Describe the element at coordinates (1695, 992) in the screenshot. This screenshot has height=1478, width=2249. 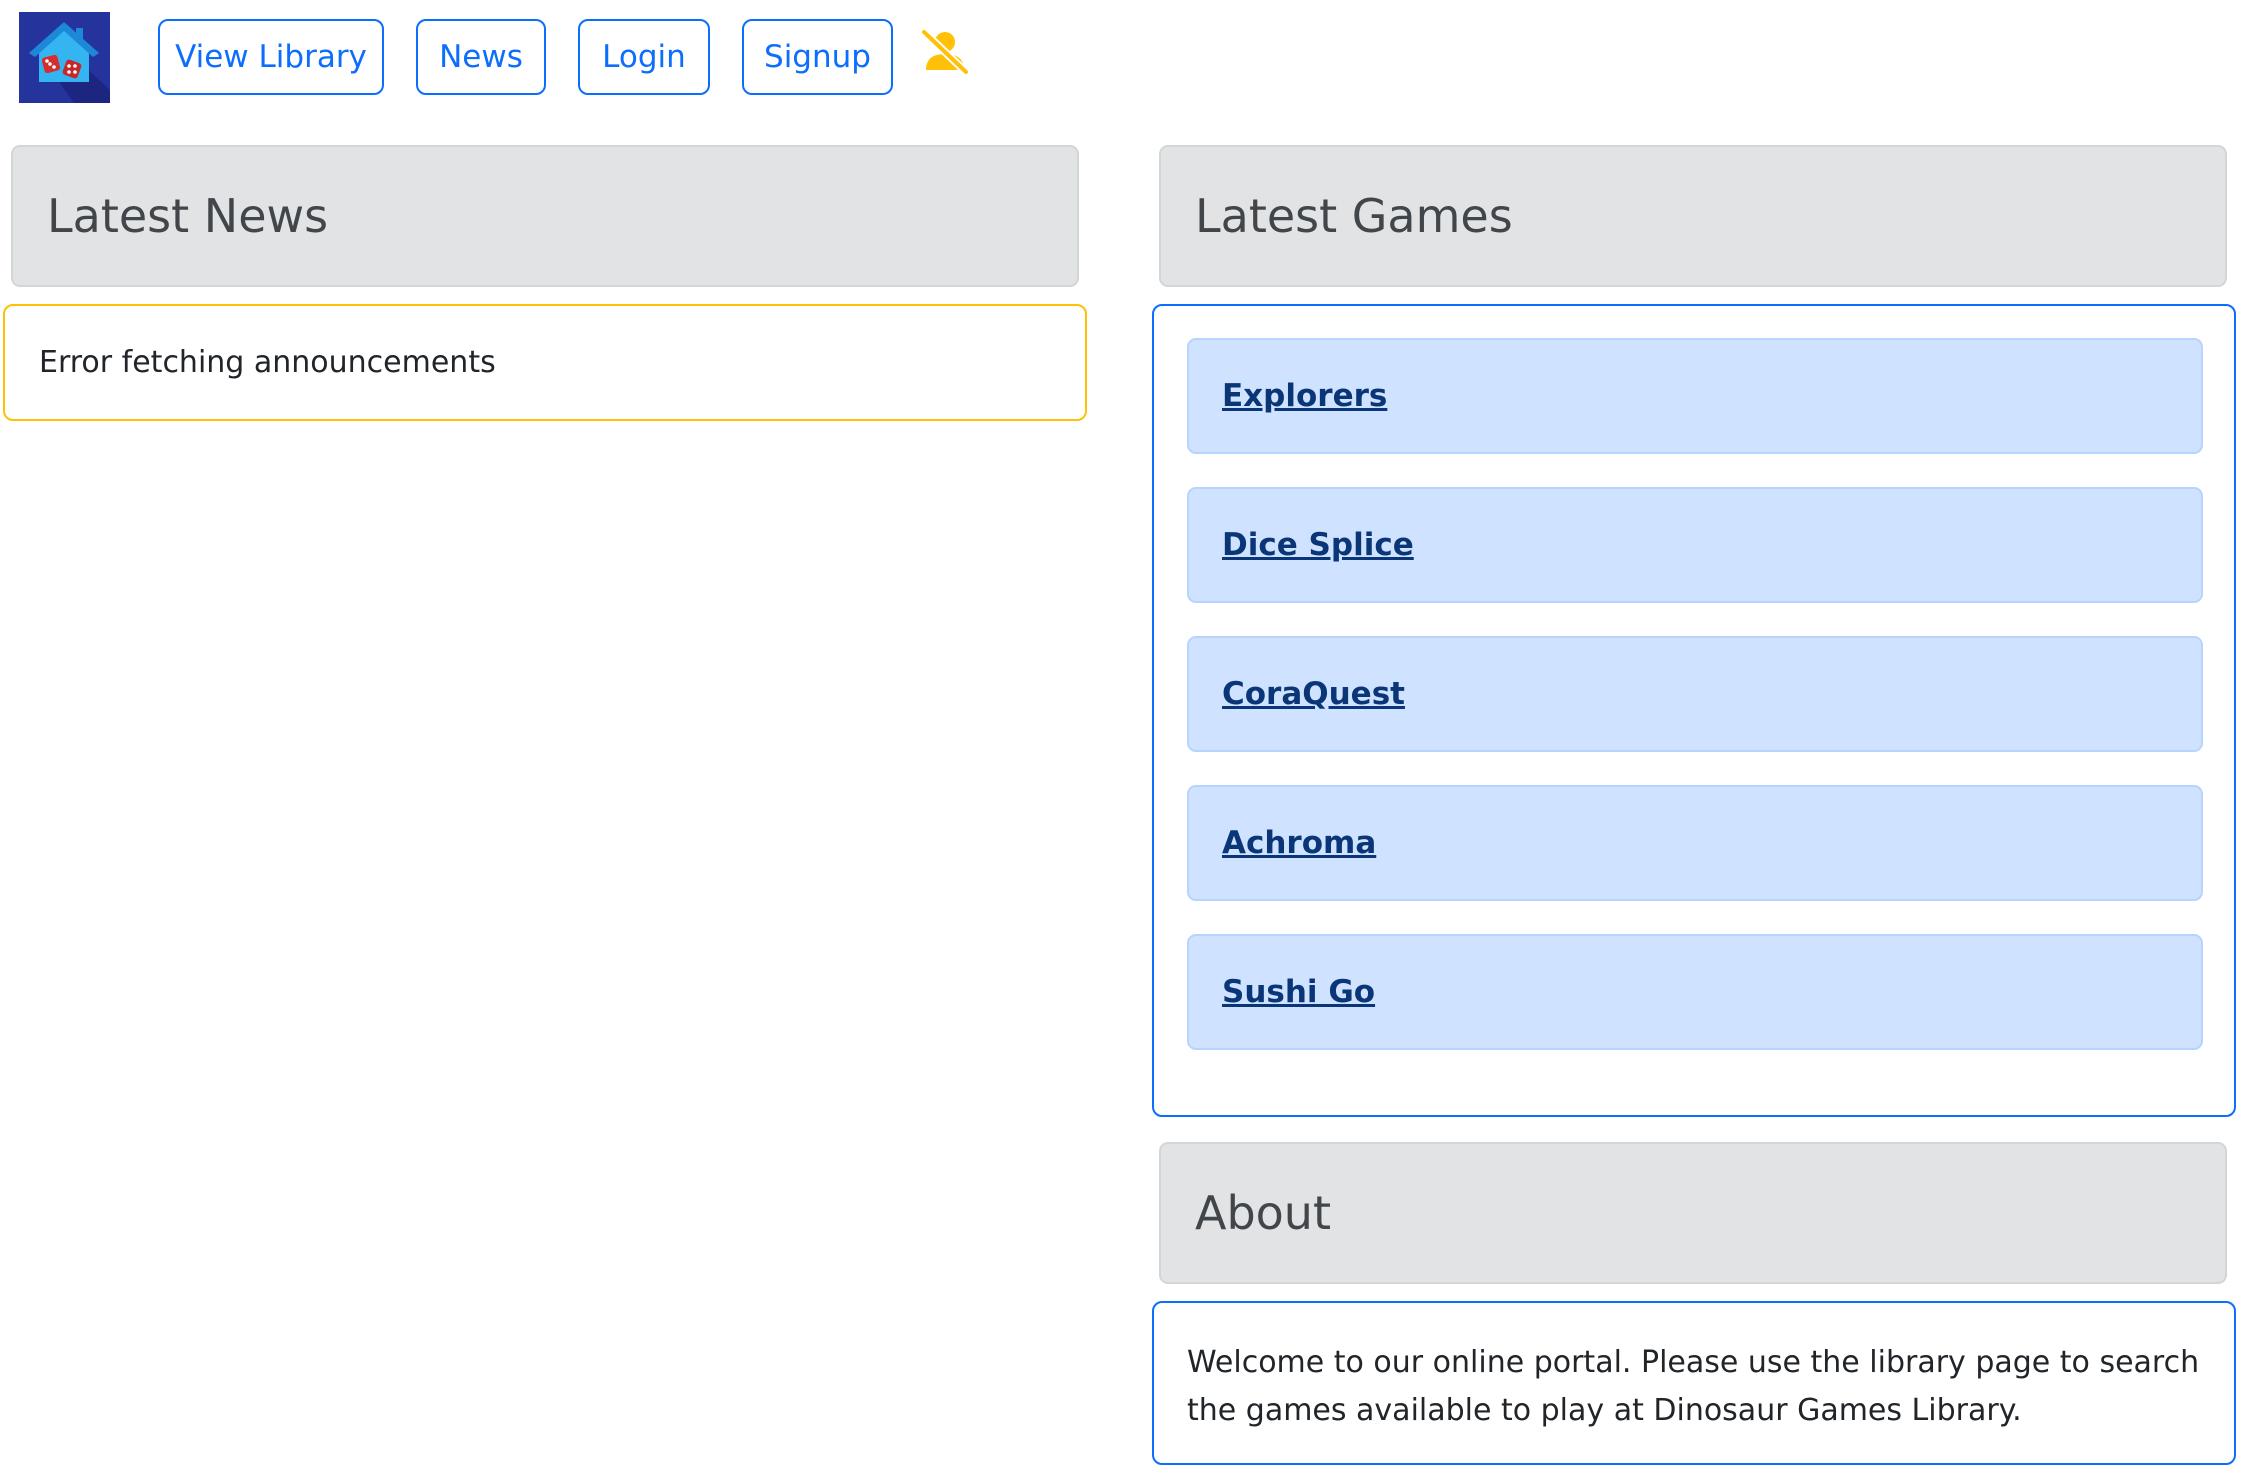
I see `list-item: Sushi Go` at that location.